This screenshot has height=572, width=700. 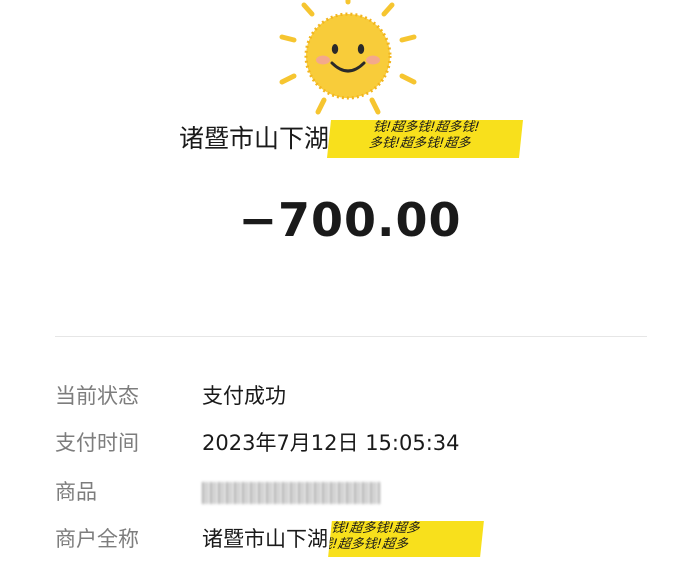 I want to click on detail-row-time: 支付时间 2023年7月12日 15:05:34, so click(x=377, y=443).